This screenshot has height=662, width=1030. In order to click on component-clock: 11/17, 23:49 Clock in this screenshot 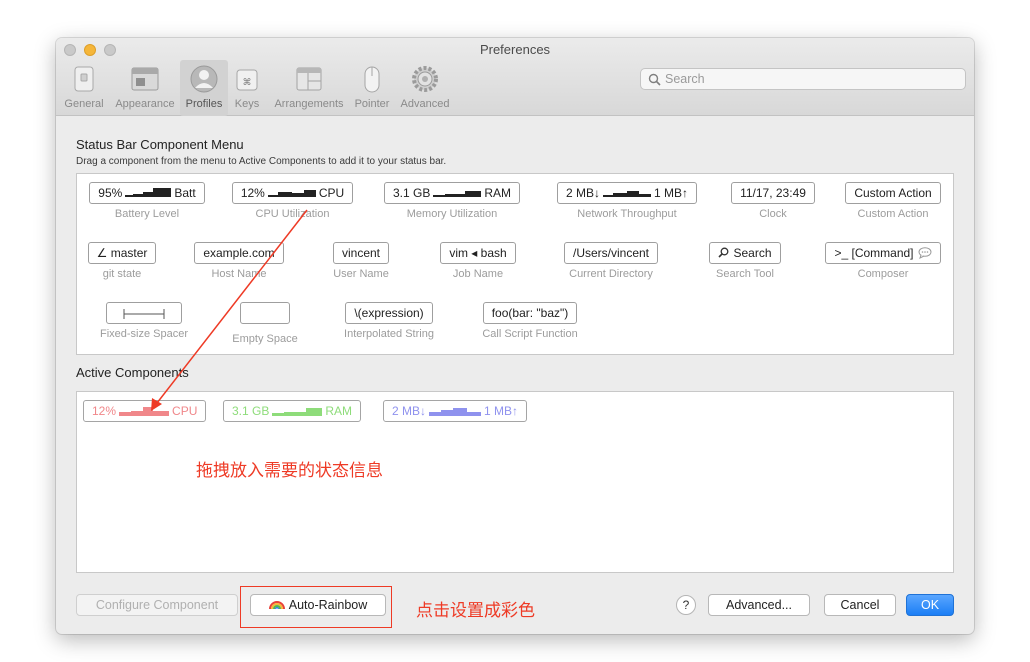, I will do `click(773, 201)`.